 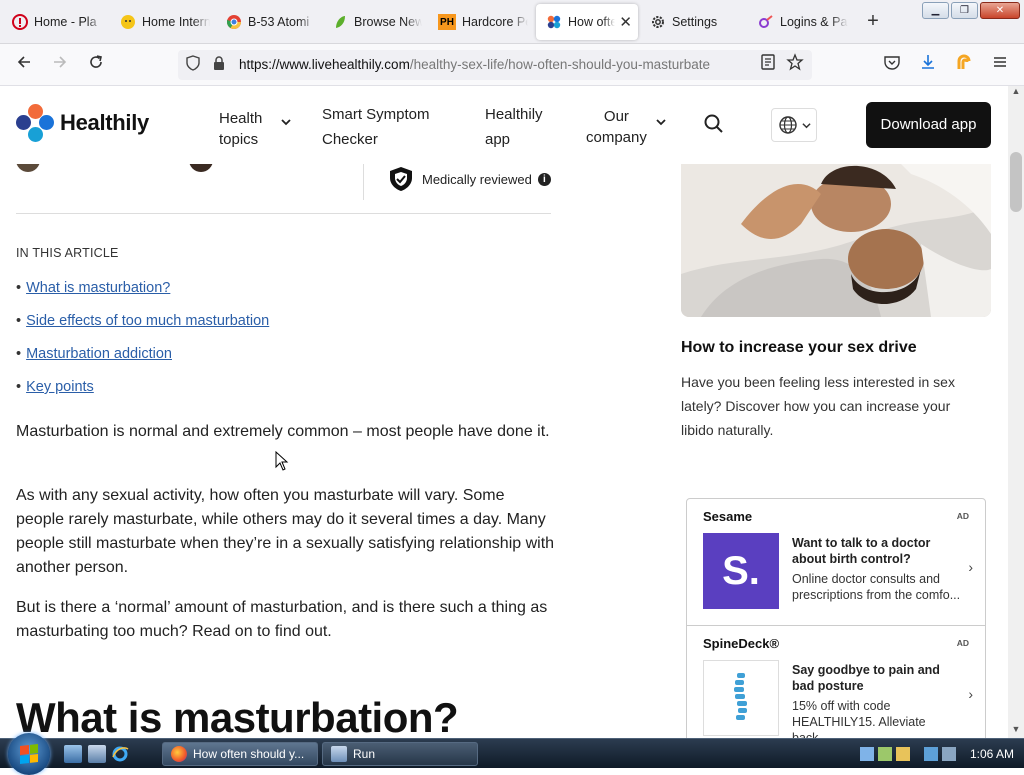 What do you see at coordinates (766, 22) in the screenshot?
I see `logins-icon` at bounding box center [766, 22].